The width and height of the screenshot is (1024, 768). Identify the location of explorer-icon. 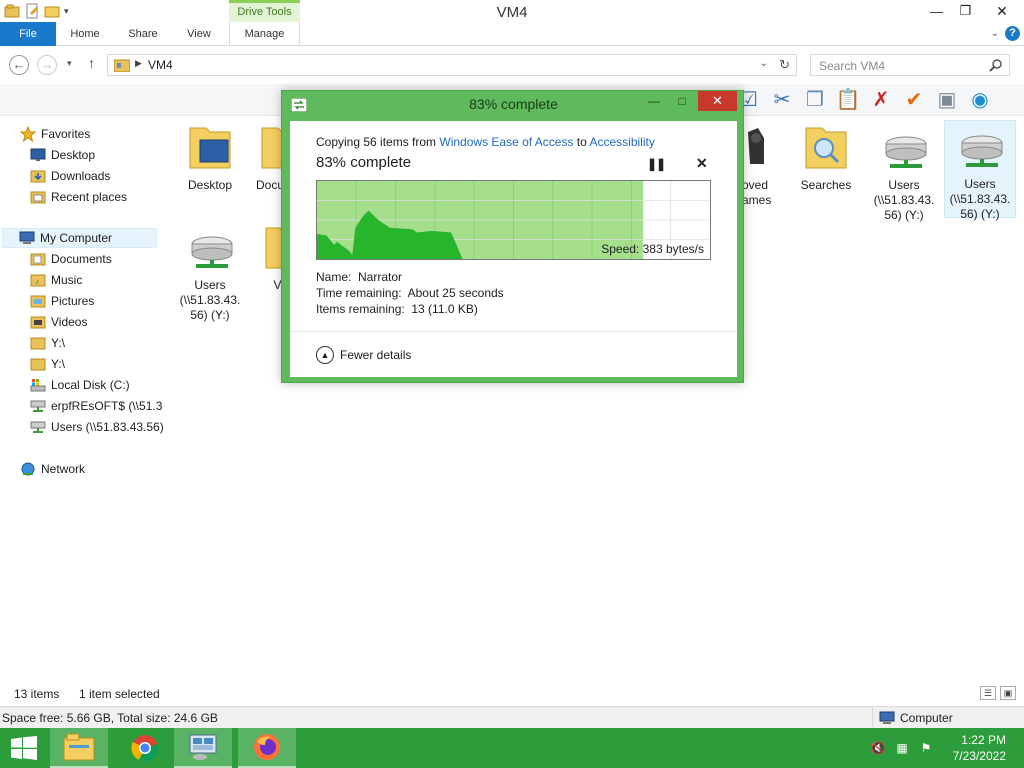
(12, 11).